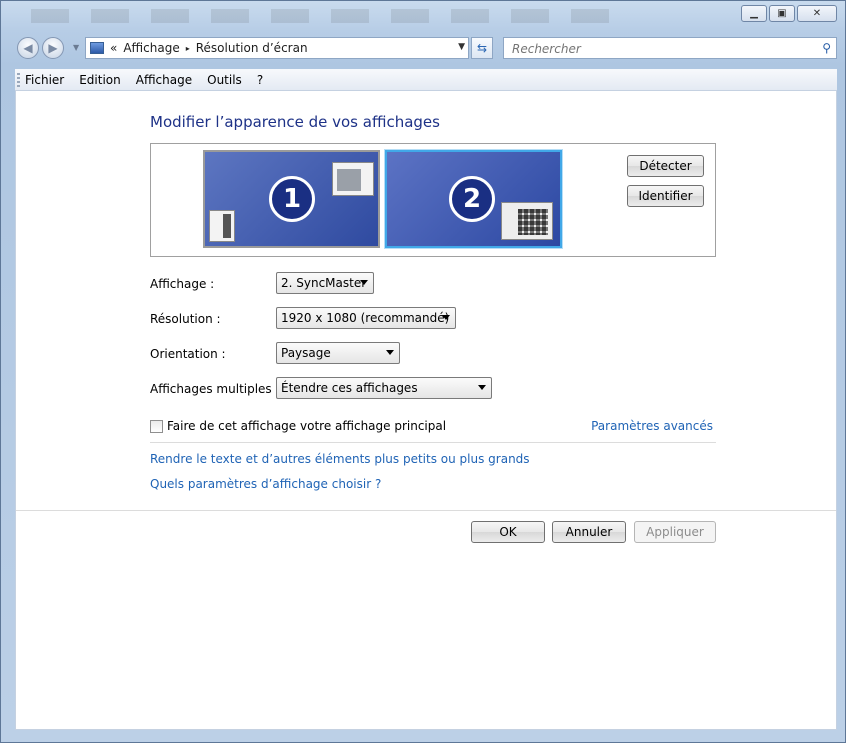 The image size is (846, 743). Describe the element at coordinates (433, 442) in the screenshot. I see `divider` at that location.